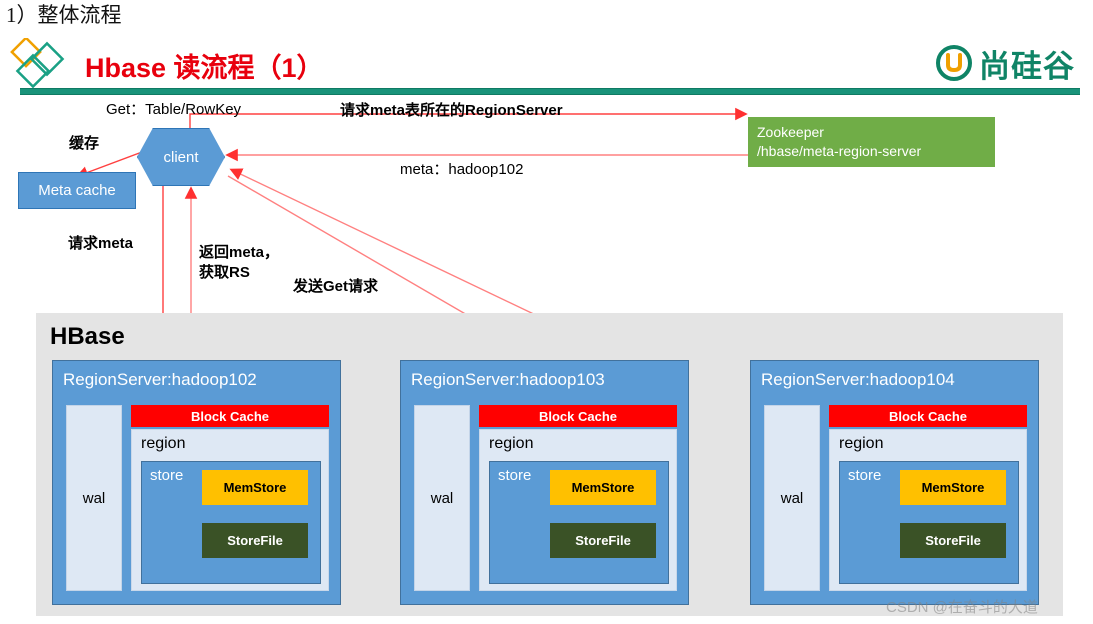 The width and height of the screenshot is (1093, 624). Describe the element at coordinates (508, 379) in the screenshot. I see `region-server-title: RegionServer:hadoop103` at that location.